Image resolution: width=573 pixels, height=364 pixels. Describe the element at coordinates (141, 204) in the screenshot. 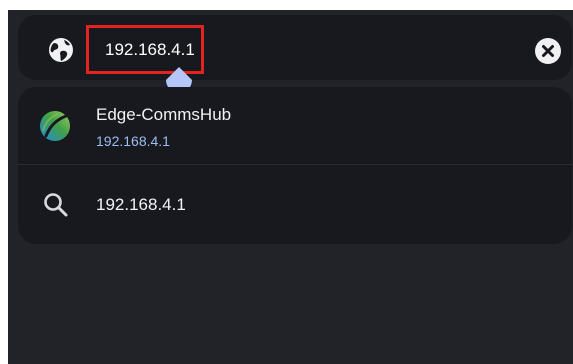

I see `suggestion-query: 192.168.4.1` at that location.